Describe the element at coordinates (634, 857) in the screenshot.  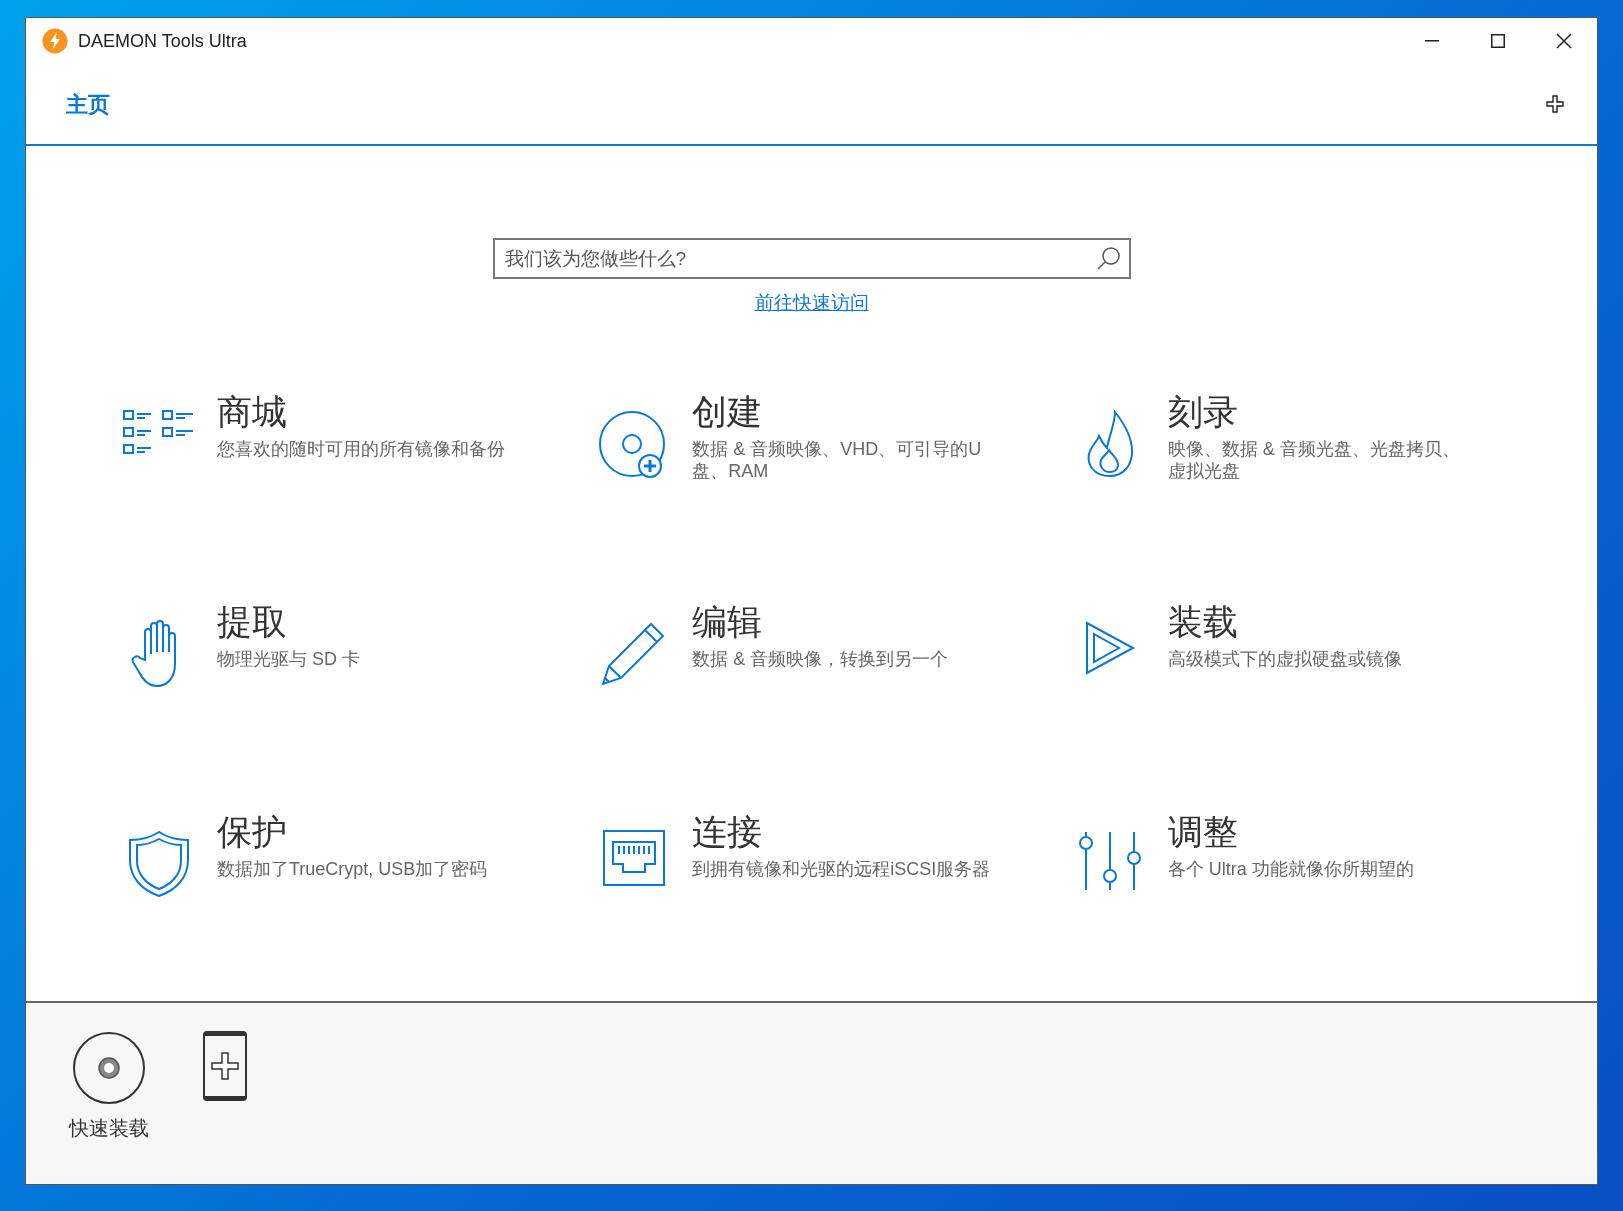
I see `network-port-icon` at that location.